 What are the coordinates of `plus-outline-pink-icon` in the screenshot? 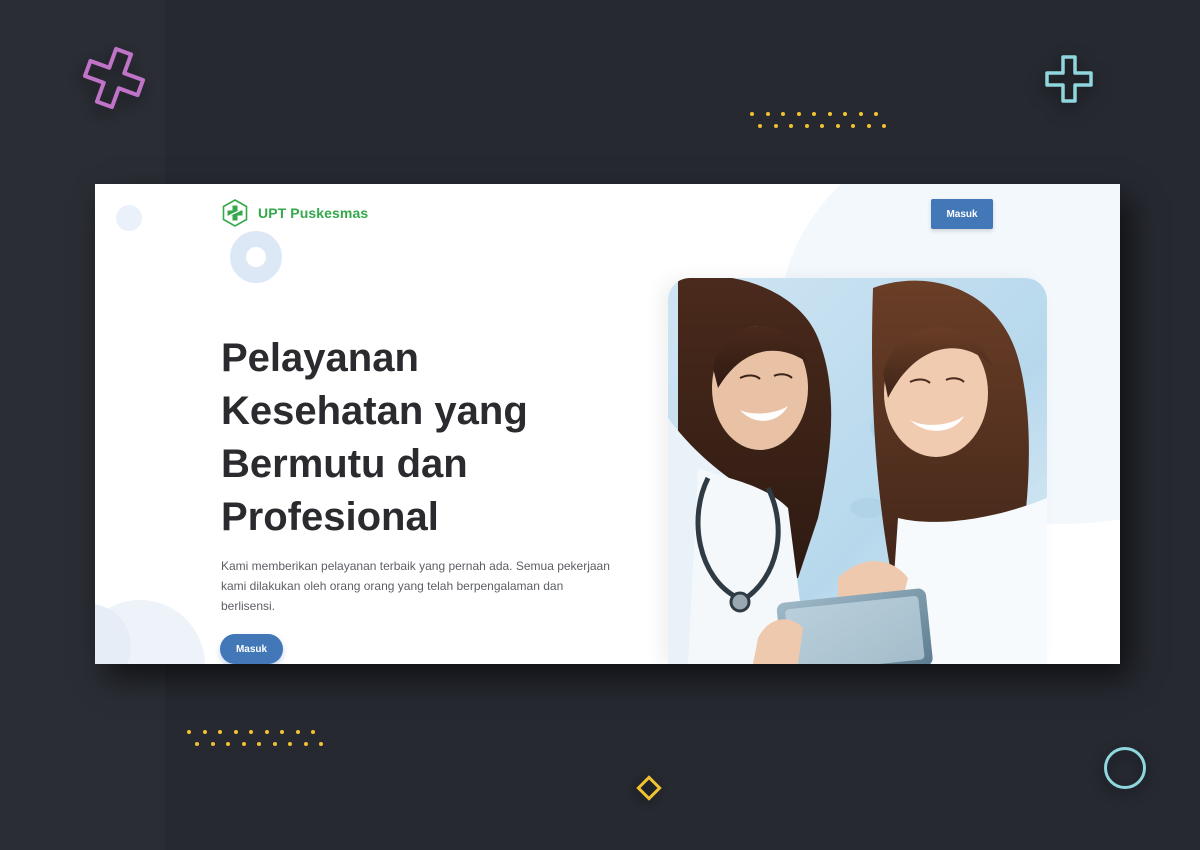 It's located at (114, 78).